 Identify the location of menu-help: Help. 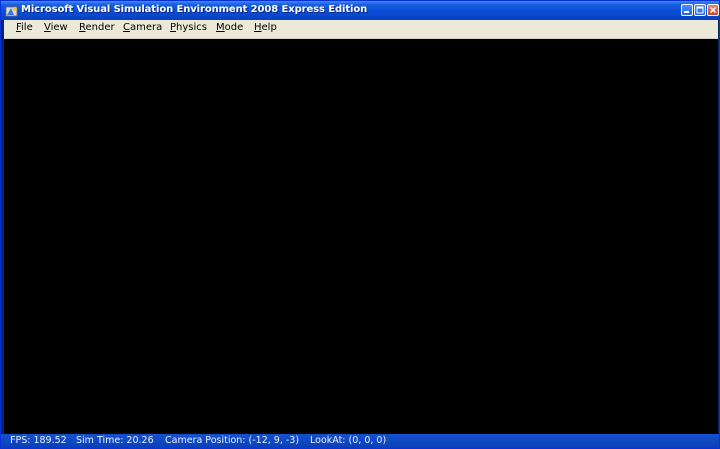
(265, 27).